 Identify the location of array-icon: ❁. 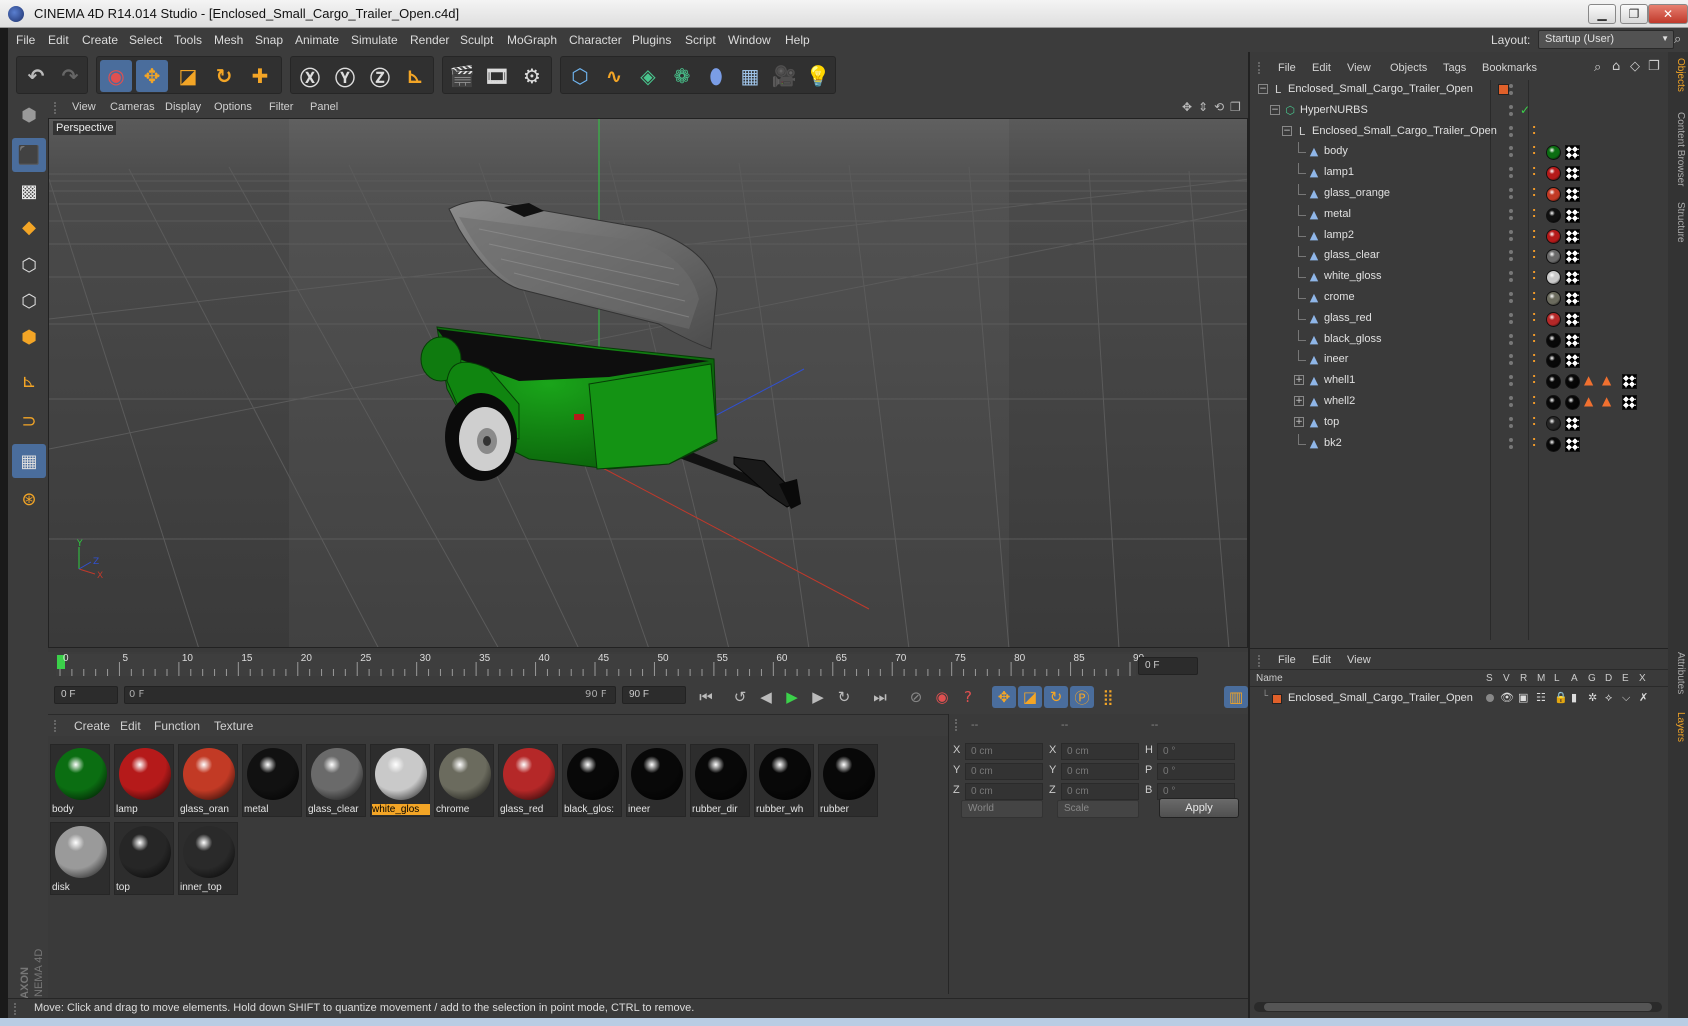
(682, 76).